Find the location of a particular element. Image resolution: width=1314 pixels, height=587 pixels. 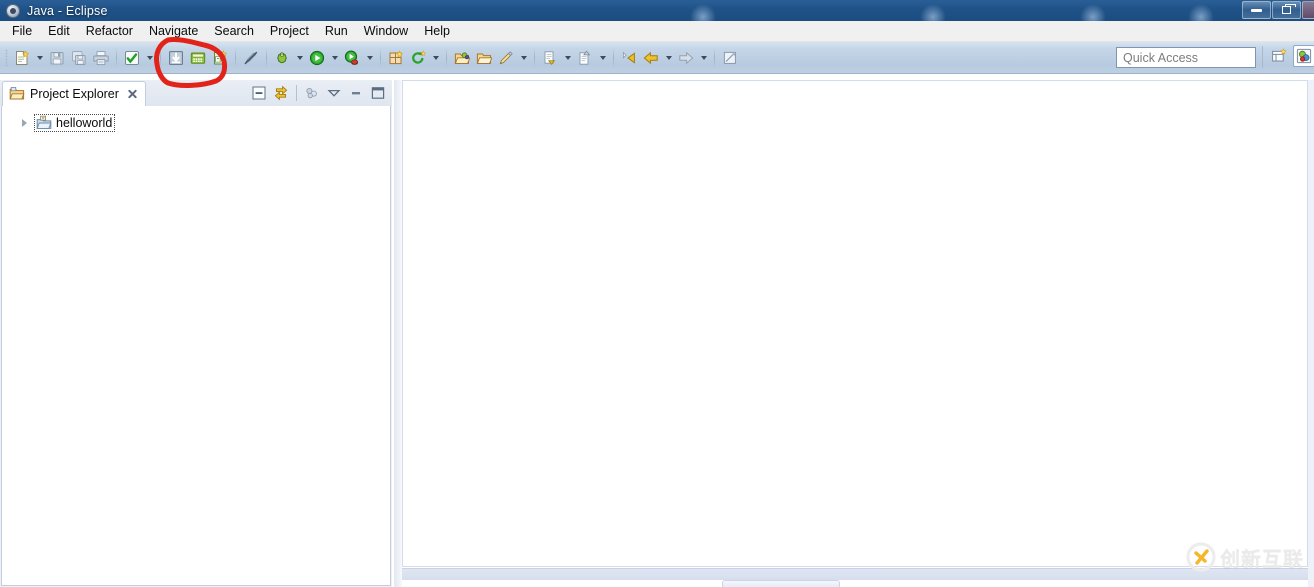

bottom-tab-hint is located at coordinates (781, 583).